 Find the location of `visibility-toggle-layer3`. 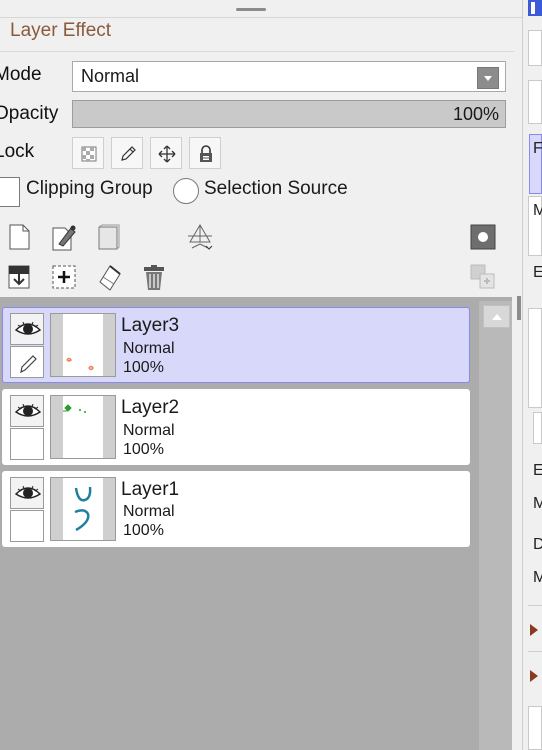

visibility-toggle-layer3 is located at coordinates (27, 329).